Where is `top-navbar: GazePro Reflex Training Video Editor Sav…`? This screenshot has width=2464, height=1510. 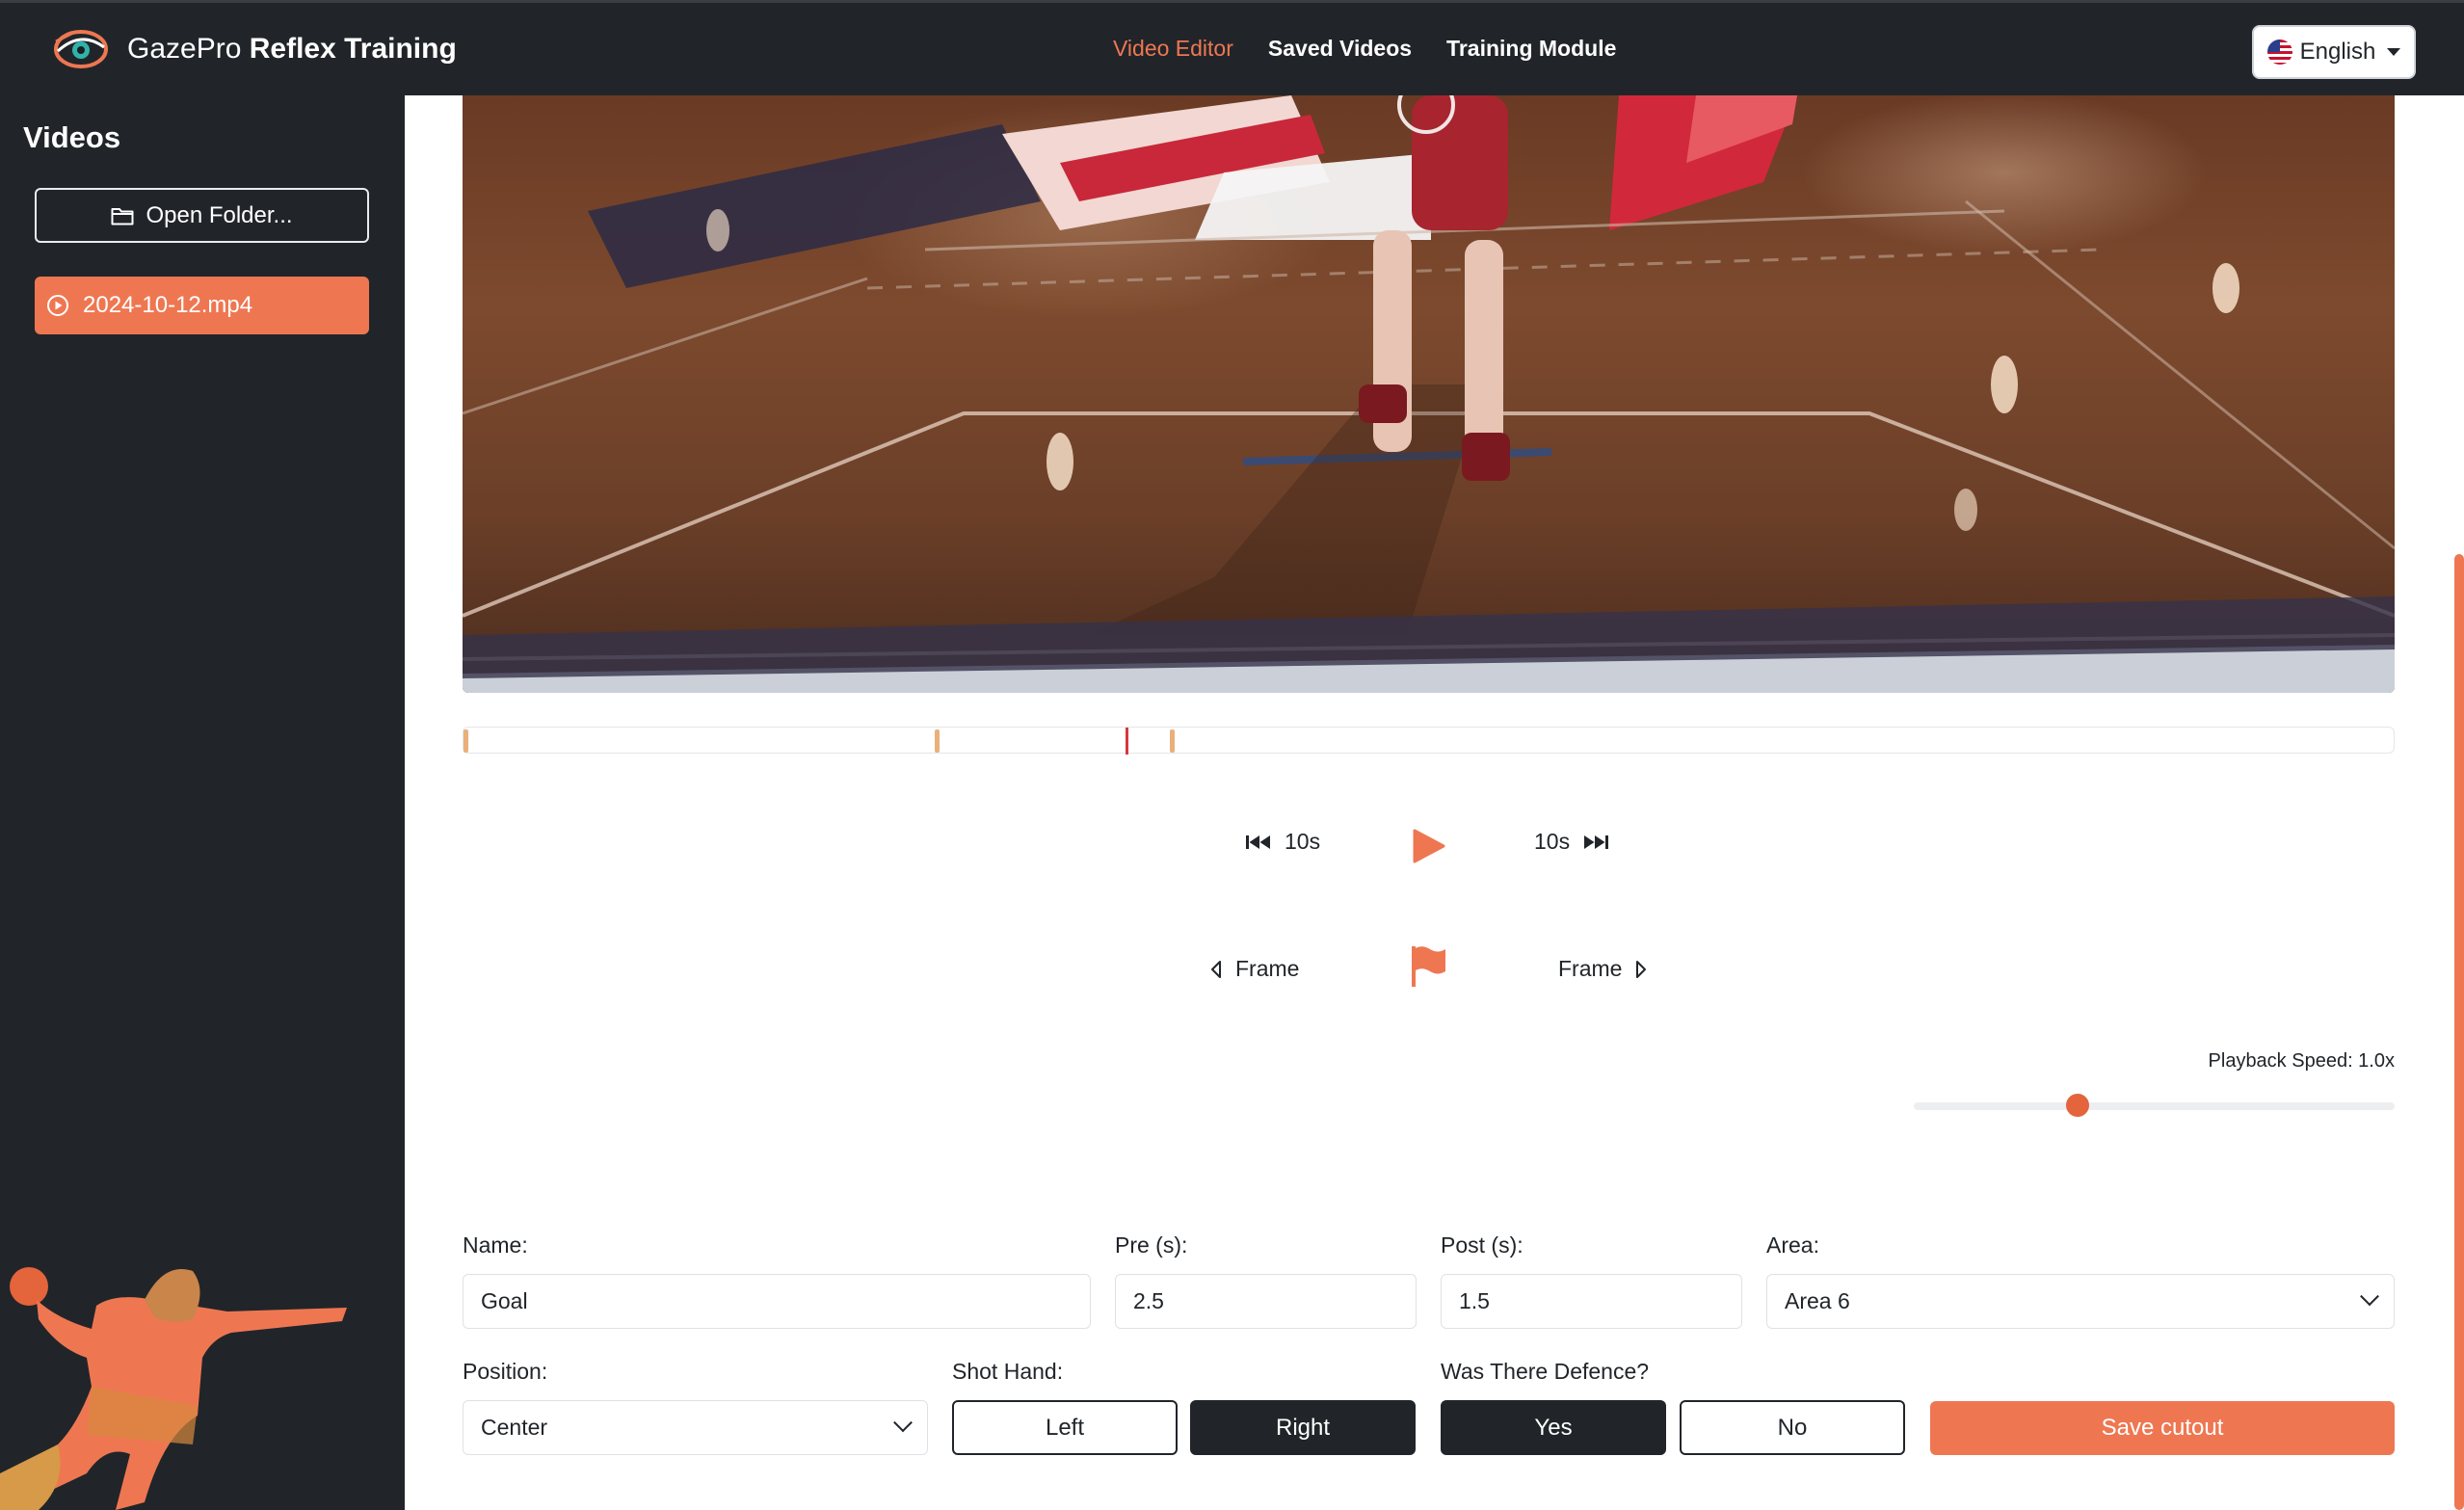 top-navbar: GazePro Reflex Training Video Editor Sav… is located at coordinates (1232, 47).